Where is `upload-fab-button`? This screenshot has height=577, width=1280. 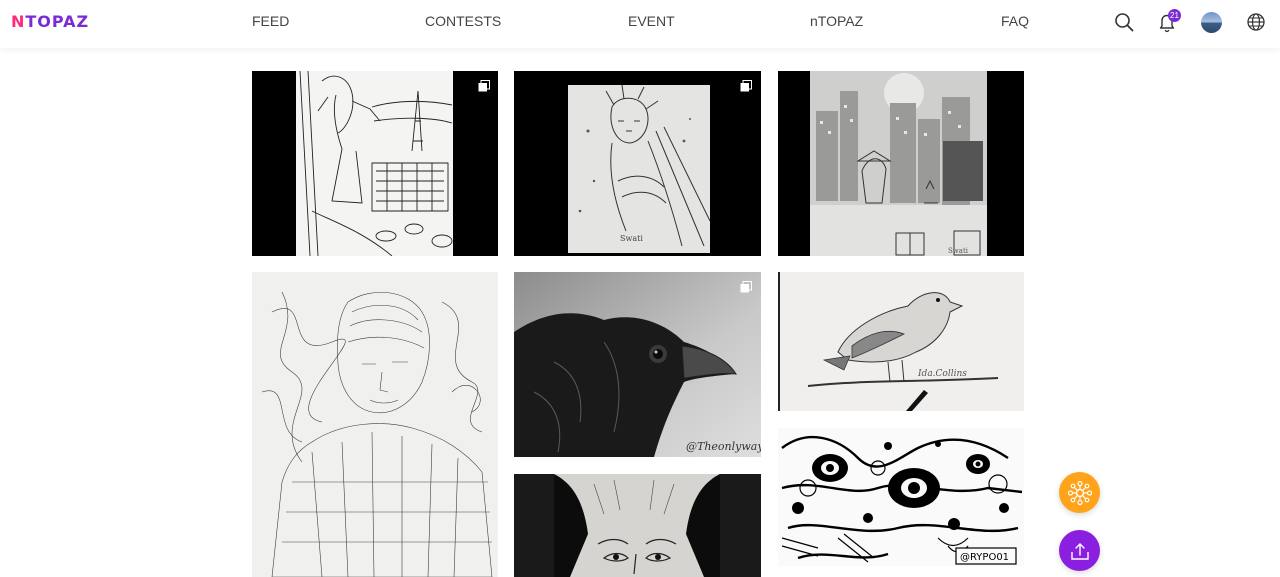
upload-fab-button is located at coordinates (1079, 550).